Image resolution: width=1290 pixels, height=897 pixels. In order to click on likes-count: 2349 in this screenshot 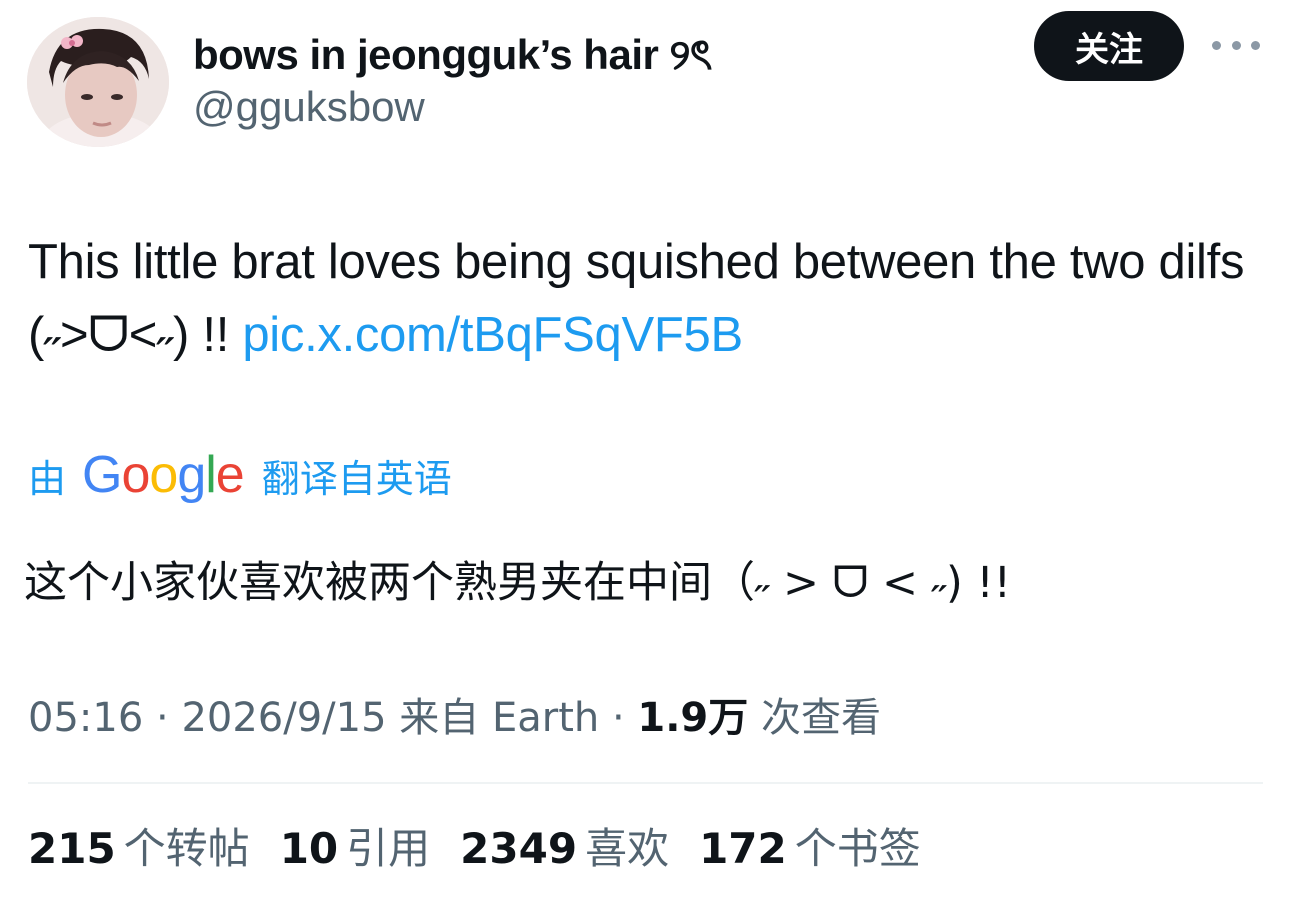, I will do `click(519, 848)`.